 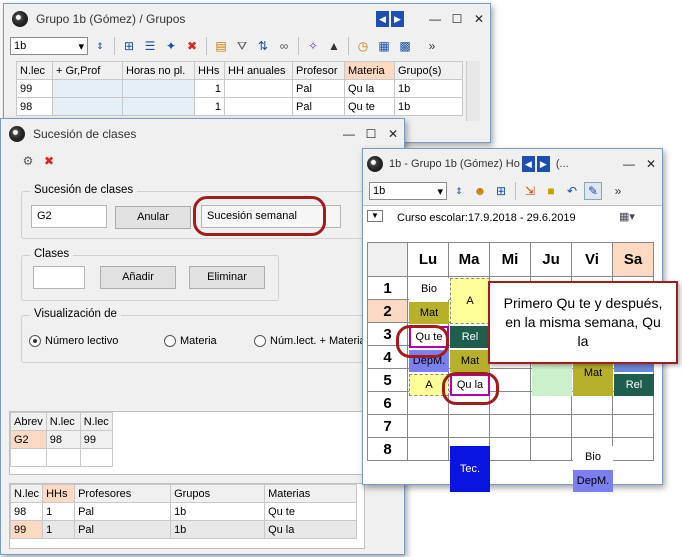 What do you see at coordinates (171, 46) in the screenshot?
I see `new-icon: ✦` at bounding box center [171, 46].